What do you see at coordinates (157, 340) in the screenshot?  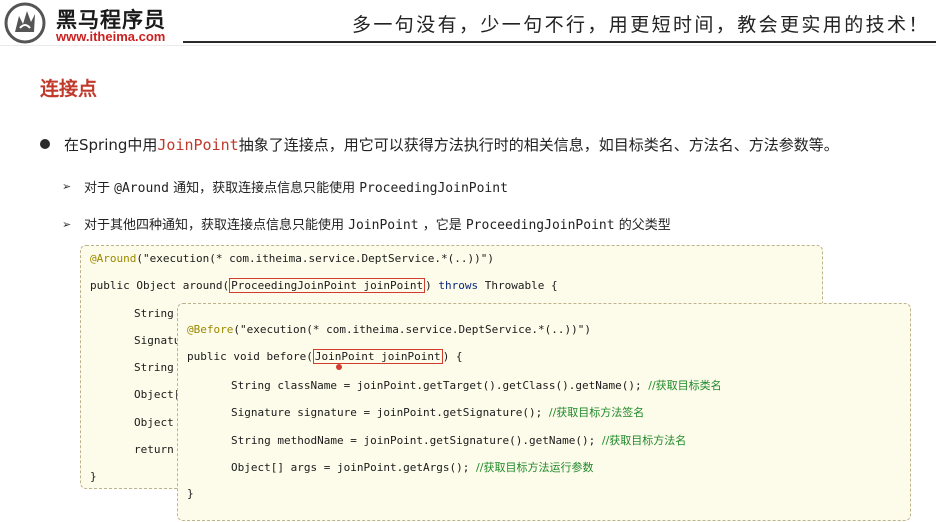 I see `code-line: Signatu` at bounding box center [157, 340].